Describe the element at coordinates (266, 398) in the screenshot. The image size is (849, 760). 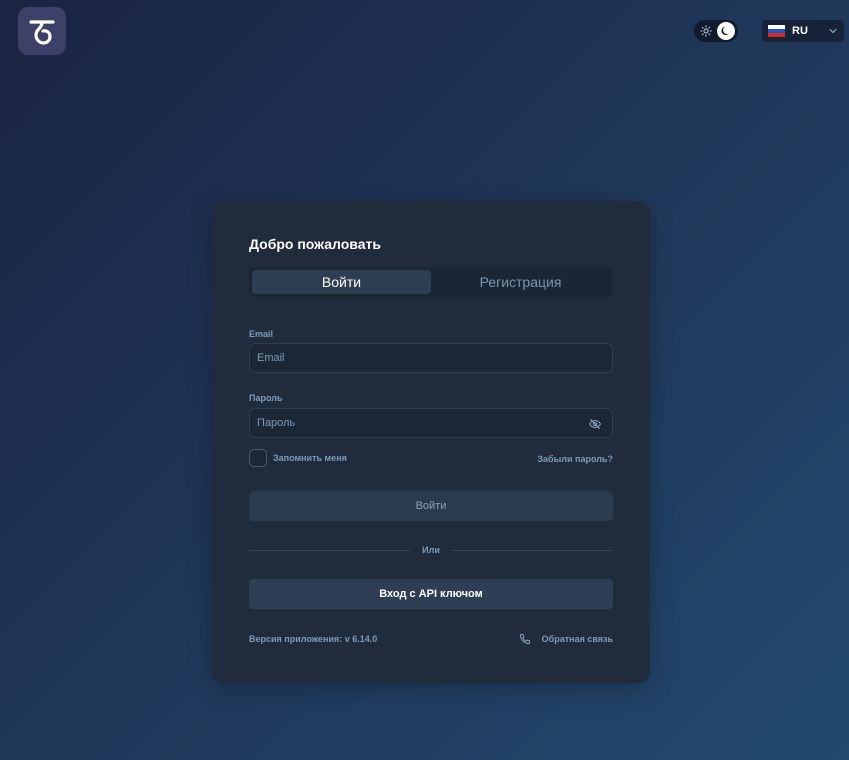
I see `password-label: Пароль` at that location.